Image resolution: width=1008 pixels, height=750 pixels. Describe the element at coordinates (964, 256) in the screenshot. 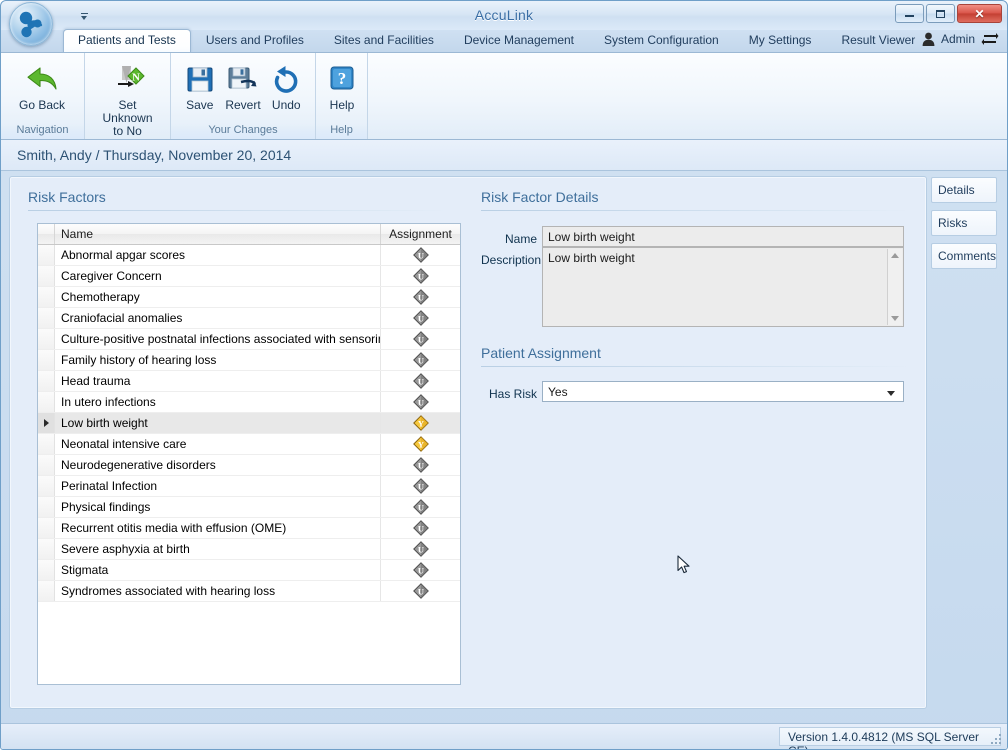

I see `side-tab-comments: Comments` at that location.